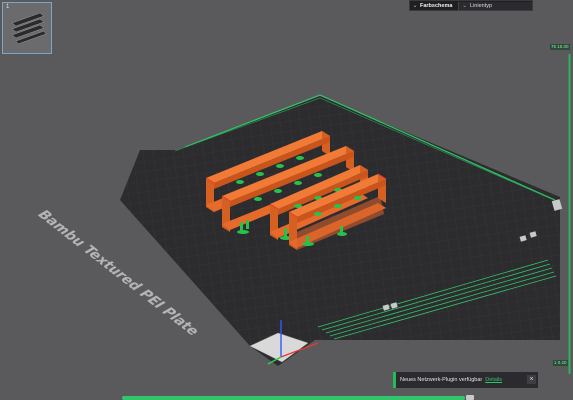 The width and height of the screenshot is (573, 400). I want to click on color-scheme-label: Farbschema, so click(436, 5).